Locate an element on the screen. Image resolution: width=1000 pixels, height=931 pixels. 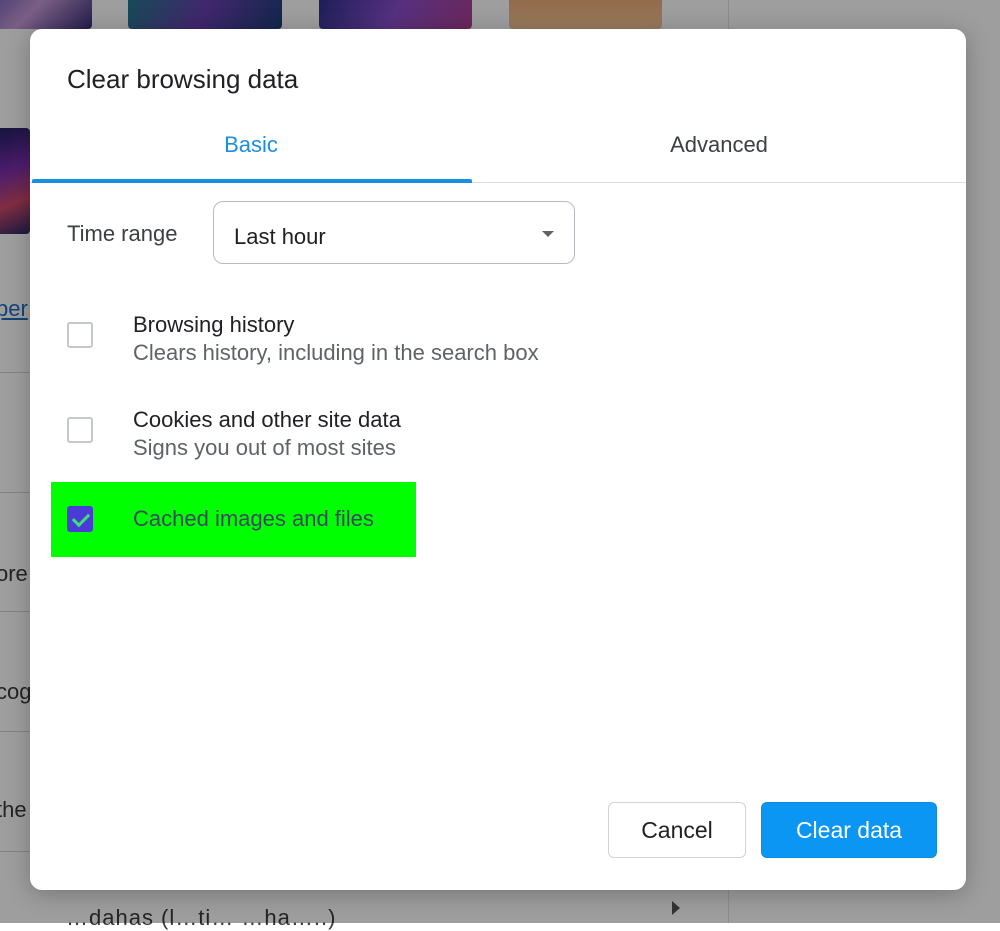
checkmark-icon is located at coordinates (81, 518).